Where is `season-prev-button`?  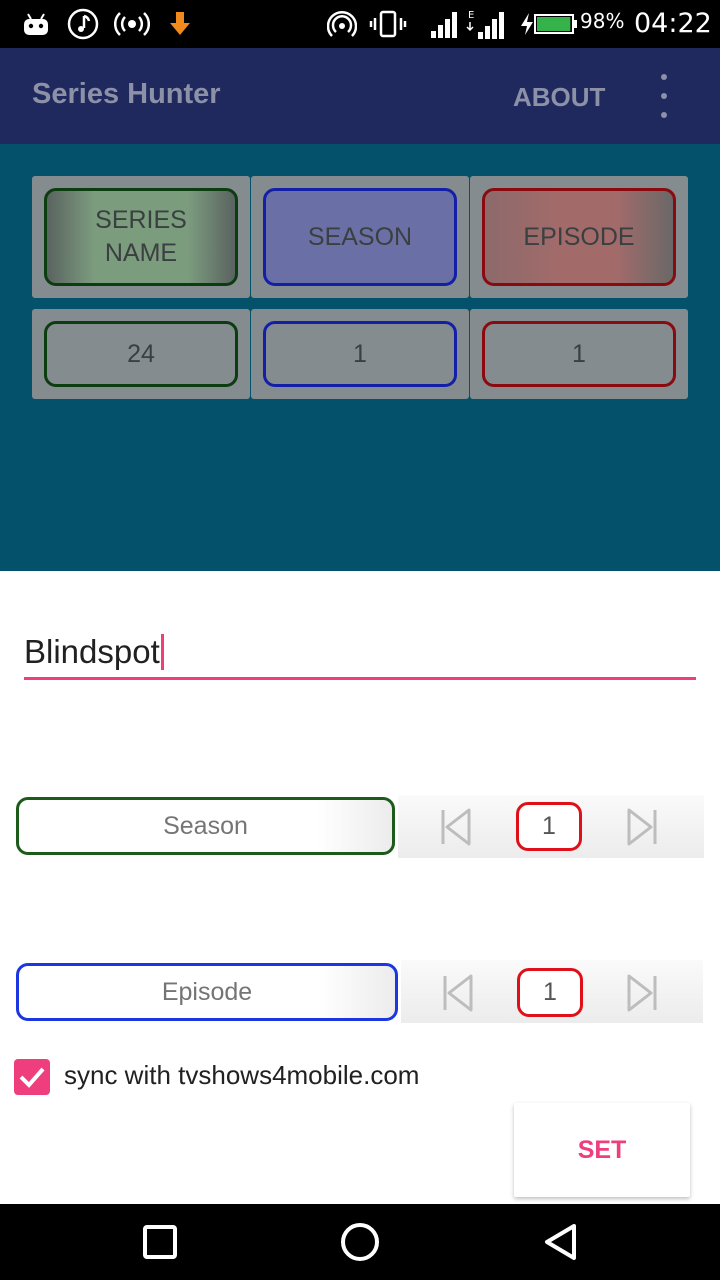 season-prev-button is located at coordinates (456, 827).